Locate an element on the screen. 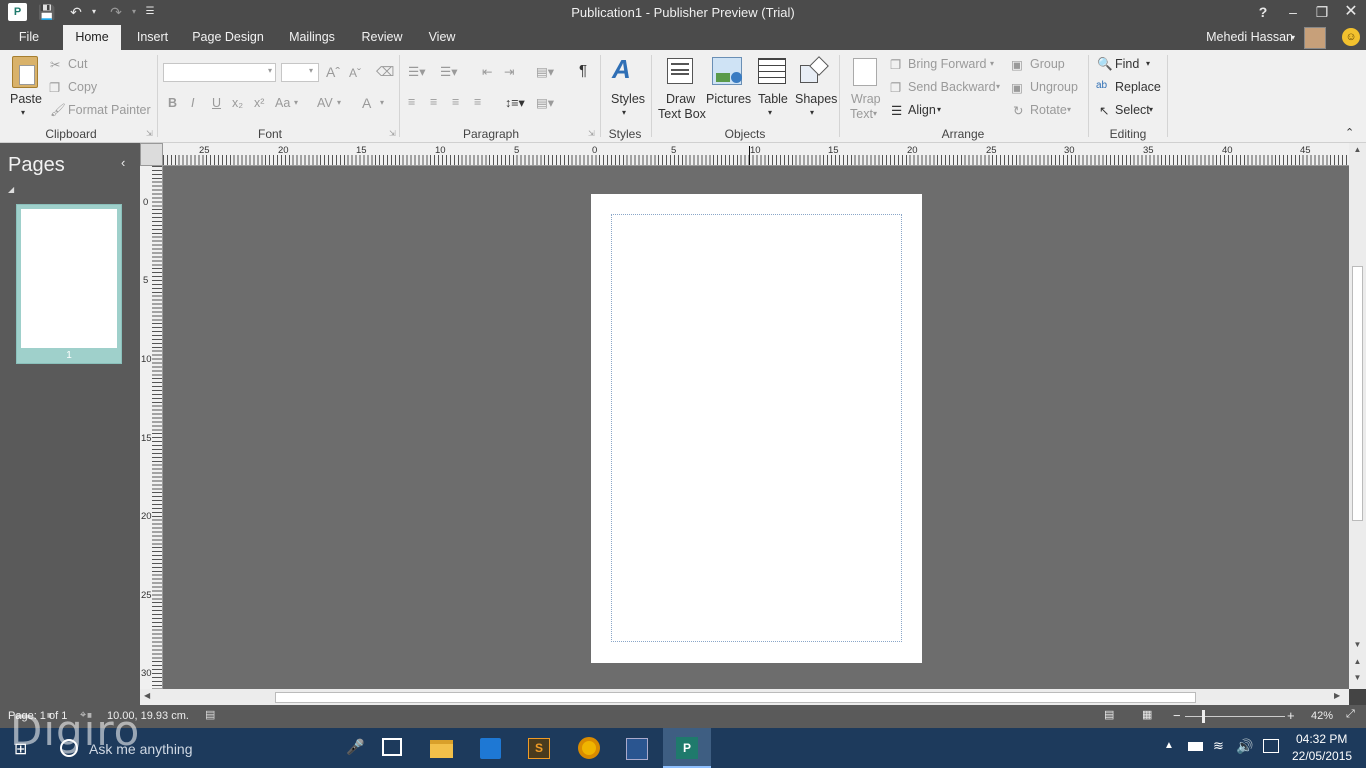 This screenshot has width=1366, height=768. font-name-dropdown-icon: ▾ is located at coordinates (270, 70).